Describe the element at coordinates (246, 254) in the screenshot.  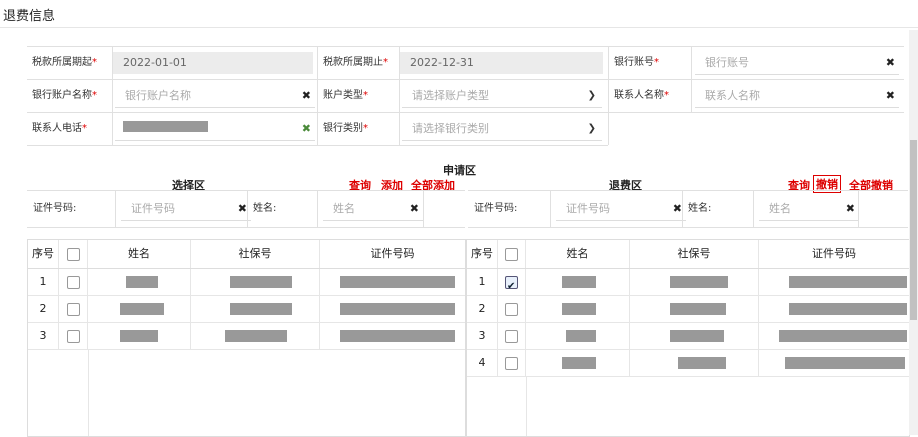
I see `grid-header: 序号 姓名 社保号 证件号码` at that location.